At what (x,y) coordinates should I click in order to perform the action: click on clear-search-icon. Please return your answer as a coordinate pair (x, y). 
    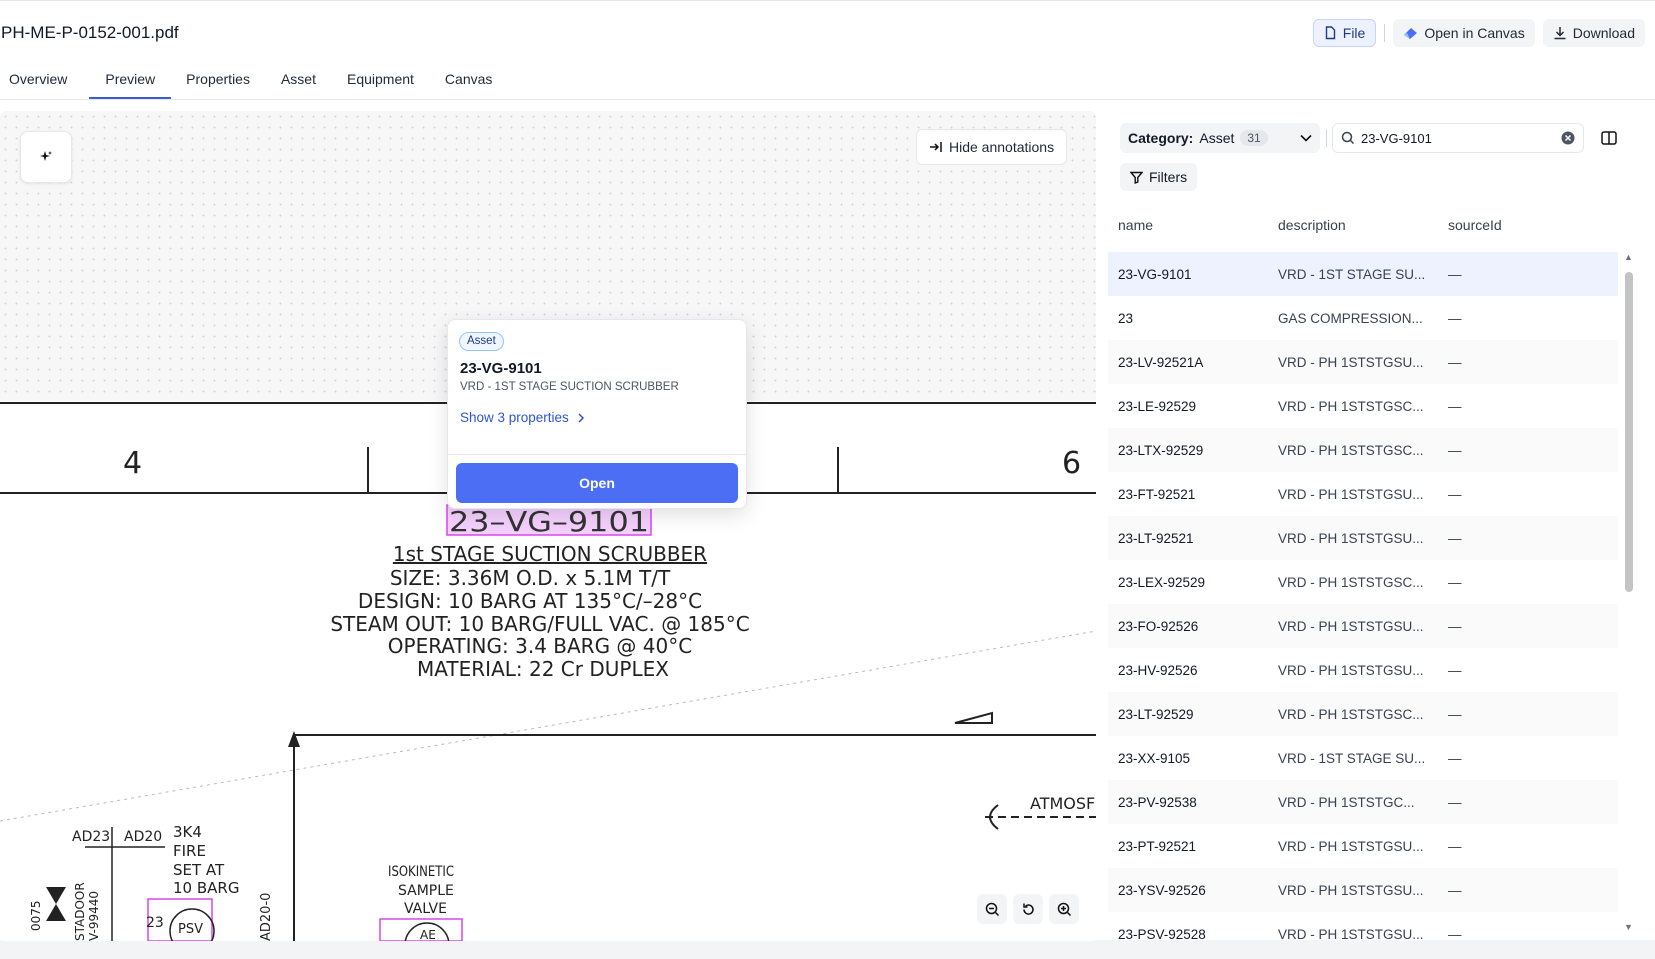
    Looking at the image, I should click on (1568, 138).